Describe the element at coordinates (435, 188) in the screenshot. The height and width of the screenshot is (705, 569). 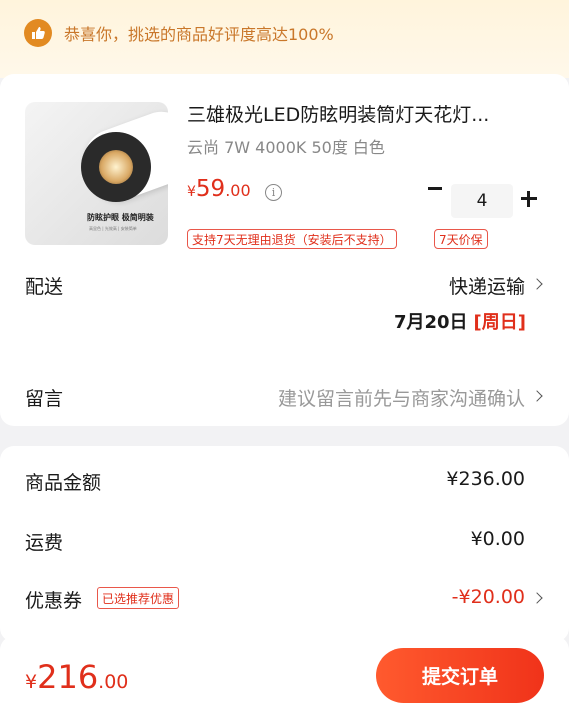
I see `quantity-decrease-button` at that location.